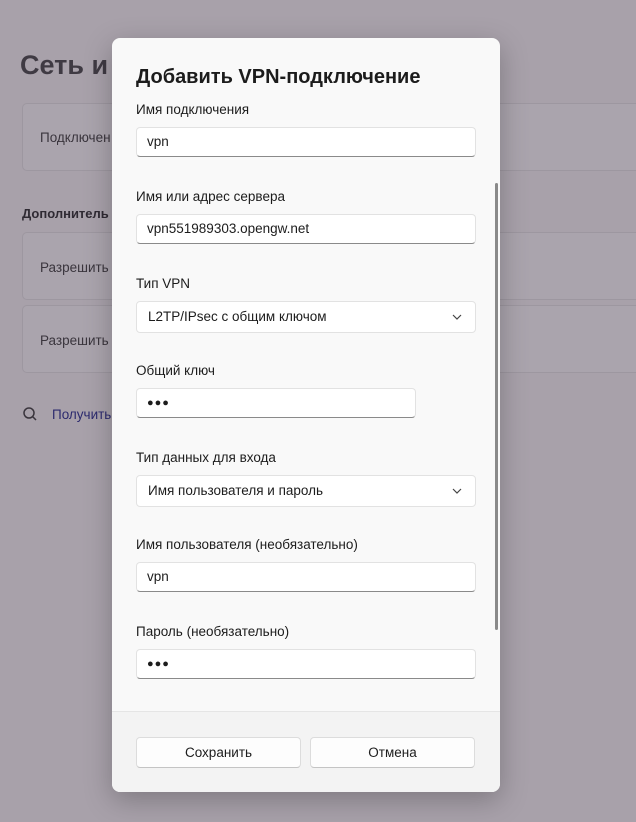 The width and height of the screenshot is (636, 822). I want to click on allow-card-1-label: Разрешить, so click(74, 267).